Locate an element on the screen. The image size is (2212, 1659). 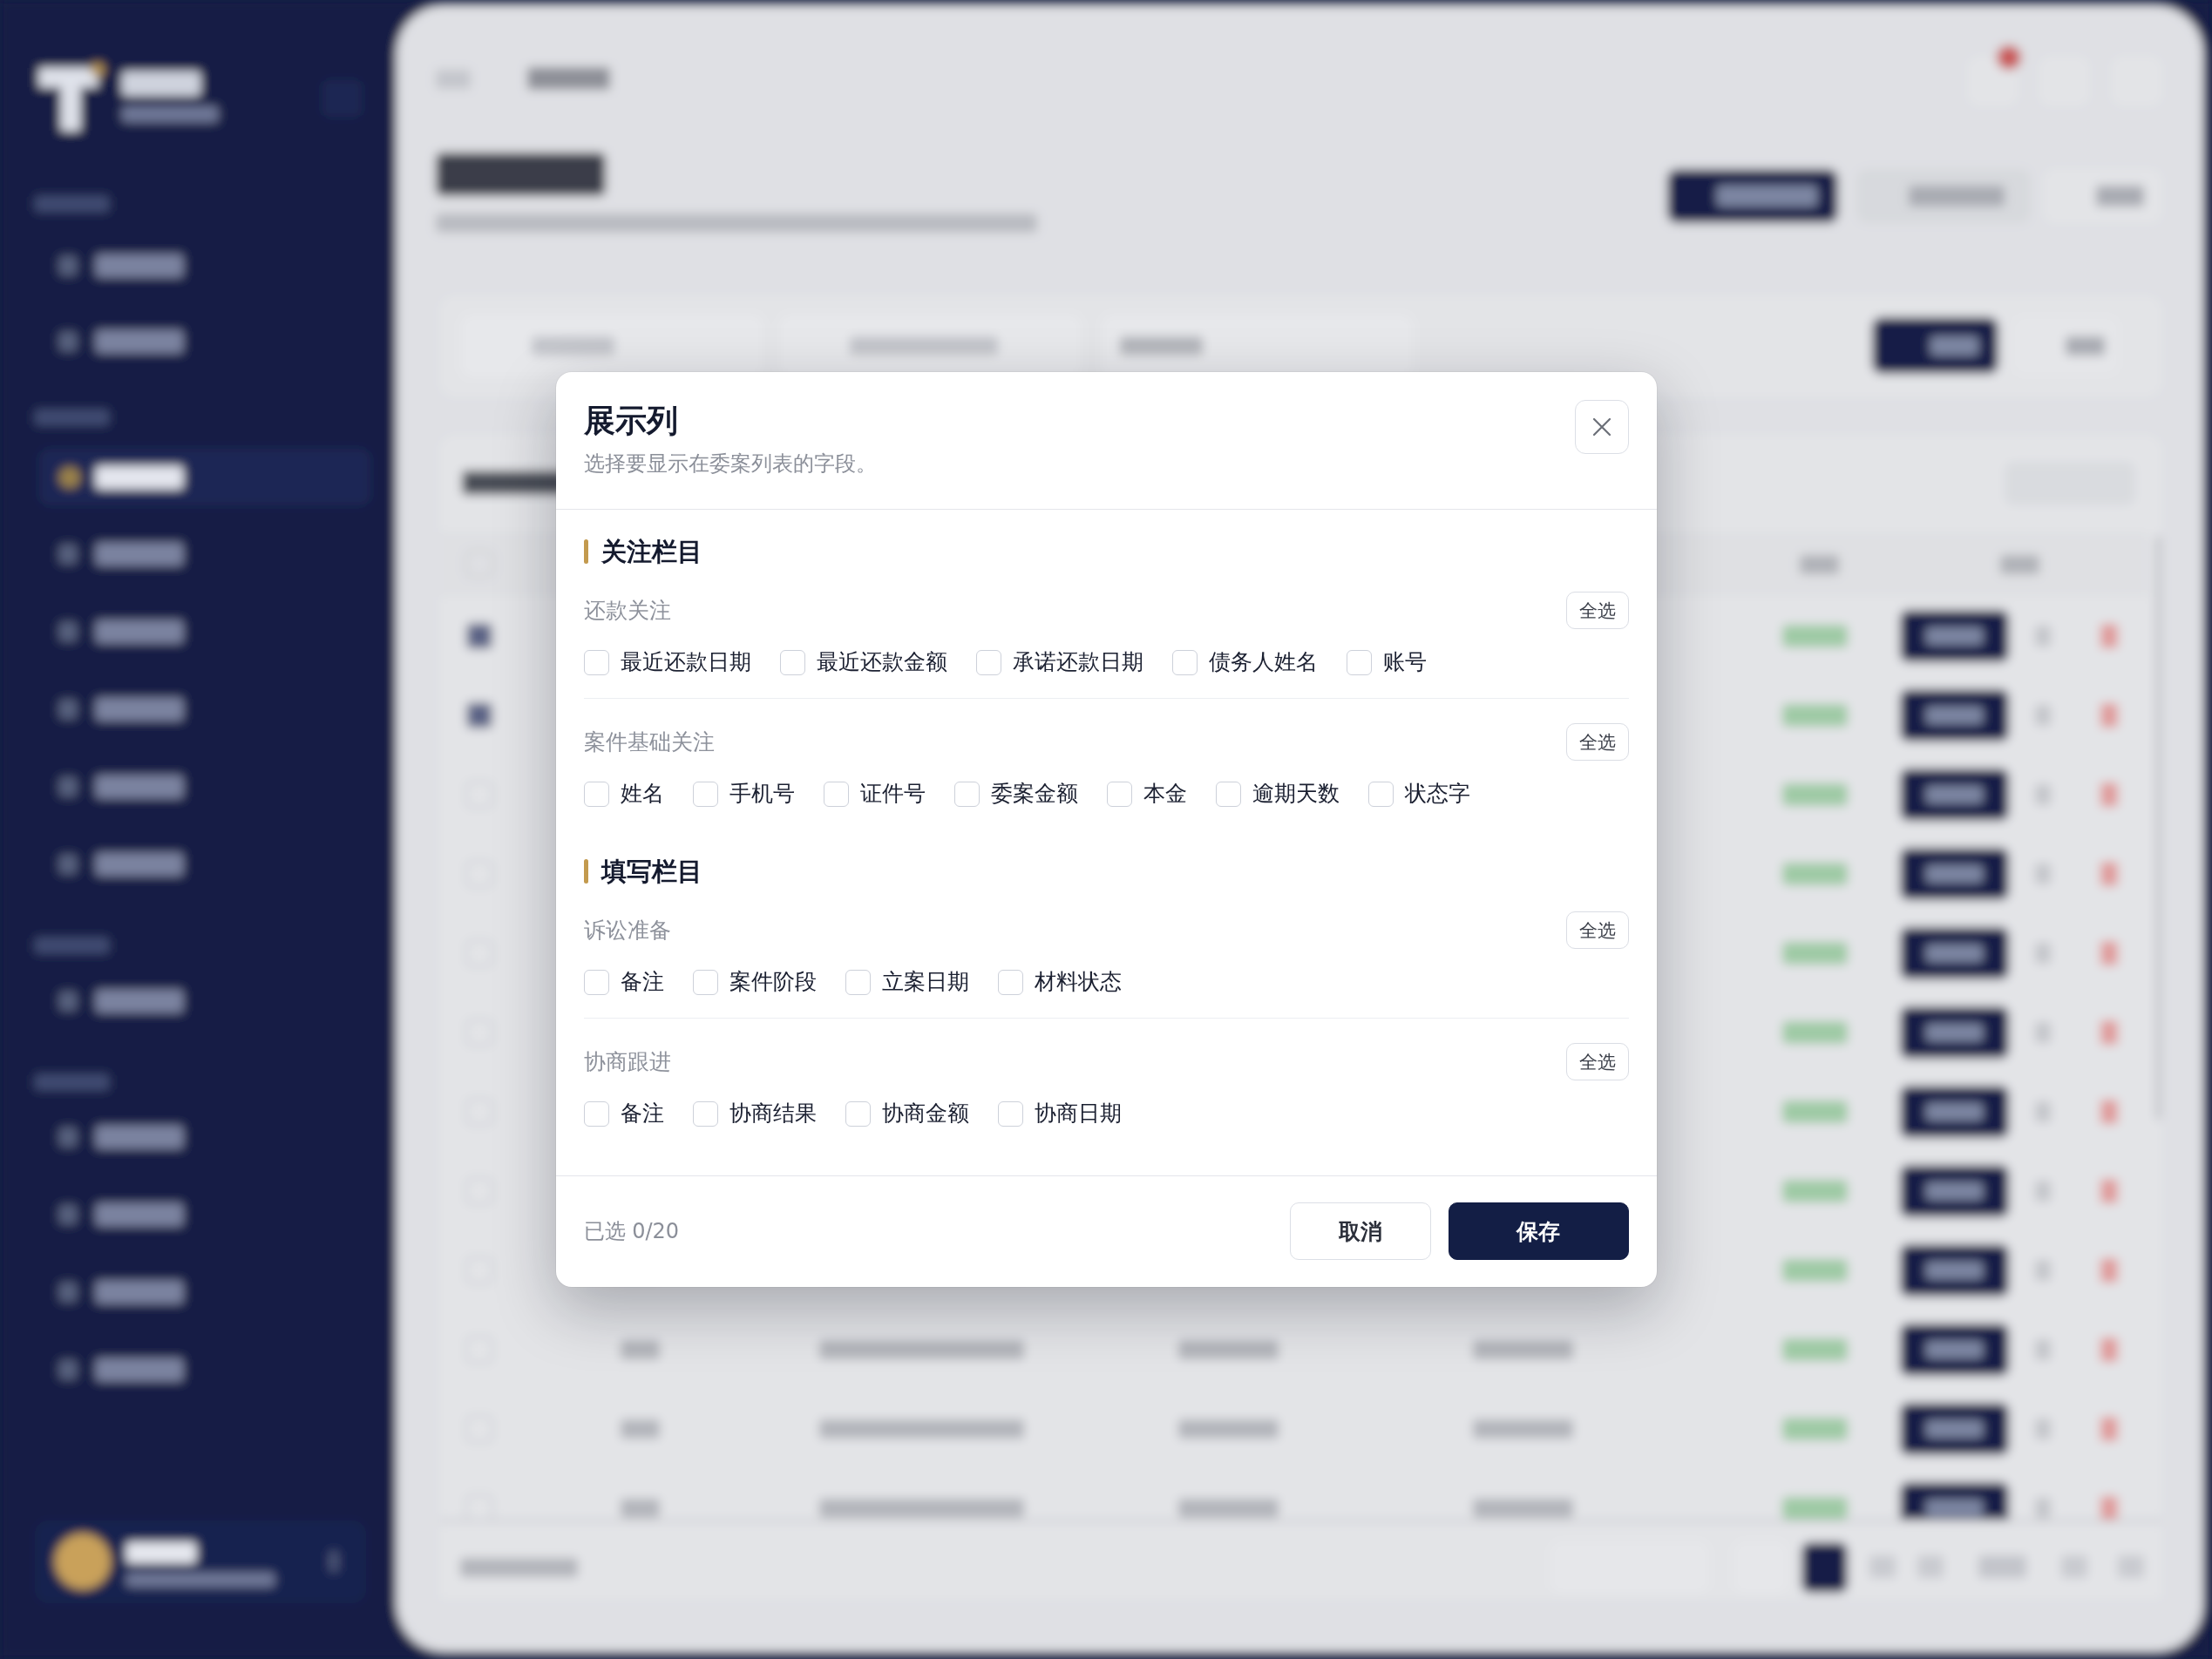
checkbox-label: 债务人姓名 is located at coordinates (1263, 662).